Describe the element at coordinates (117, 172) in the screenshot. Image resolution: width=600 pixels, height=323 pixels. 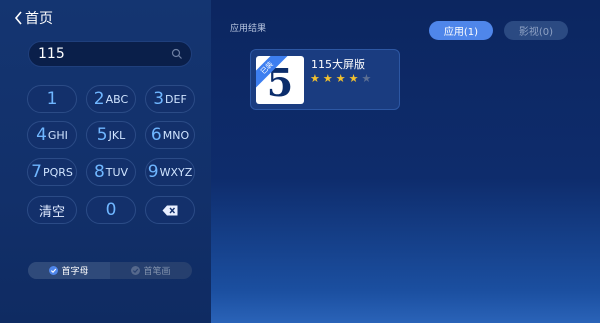
I see `key-letters: TUV` at that location.